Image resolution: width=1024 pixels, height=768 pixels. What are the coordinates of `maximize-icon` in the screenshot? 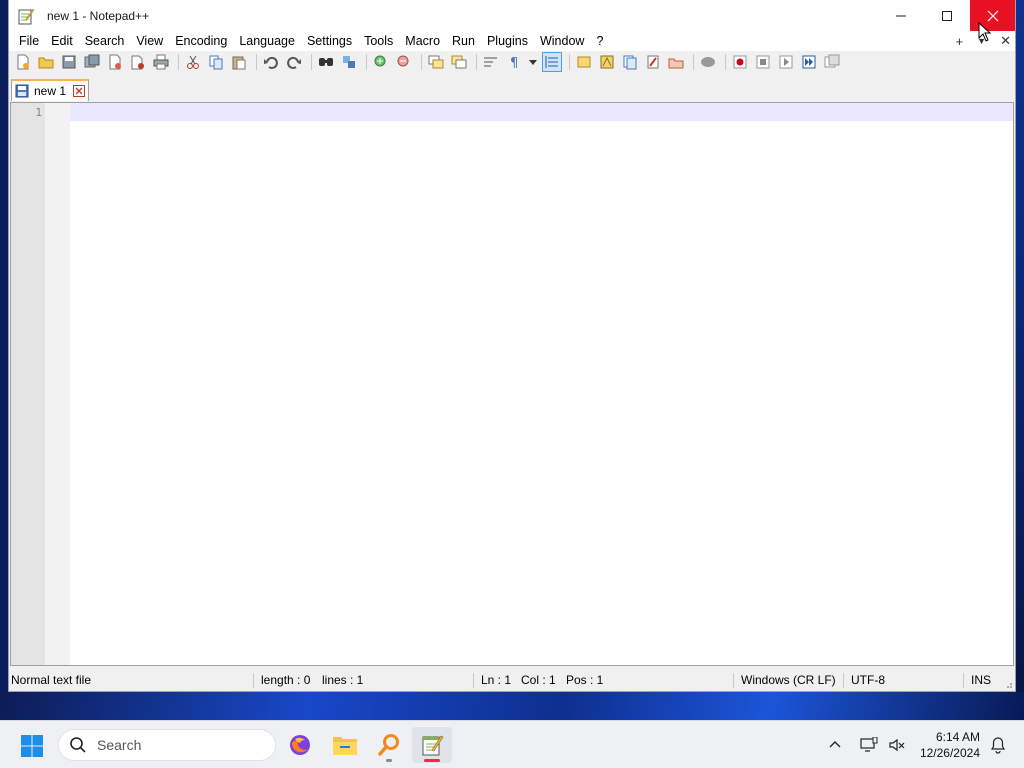 It's located at (947, 15).